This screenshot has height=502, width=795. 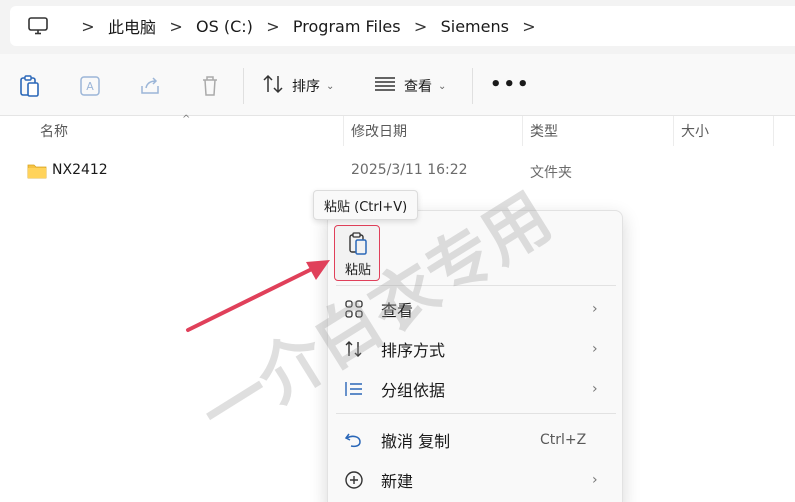 I want to click on menu-item-label: 排序方式, so click(x=413, y=350).